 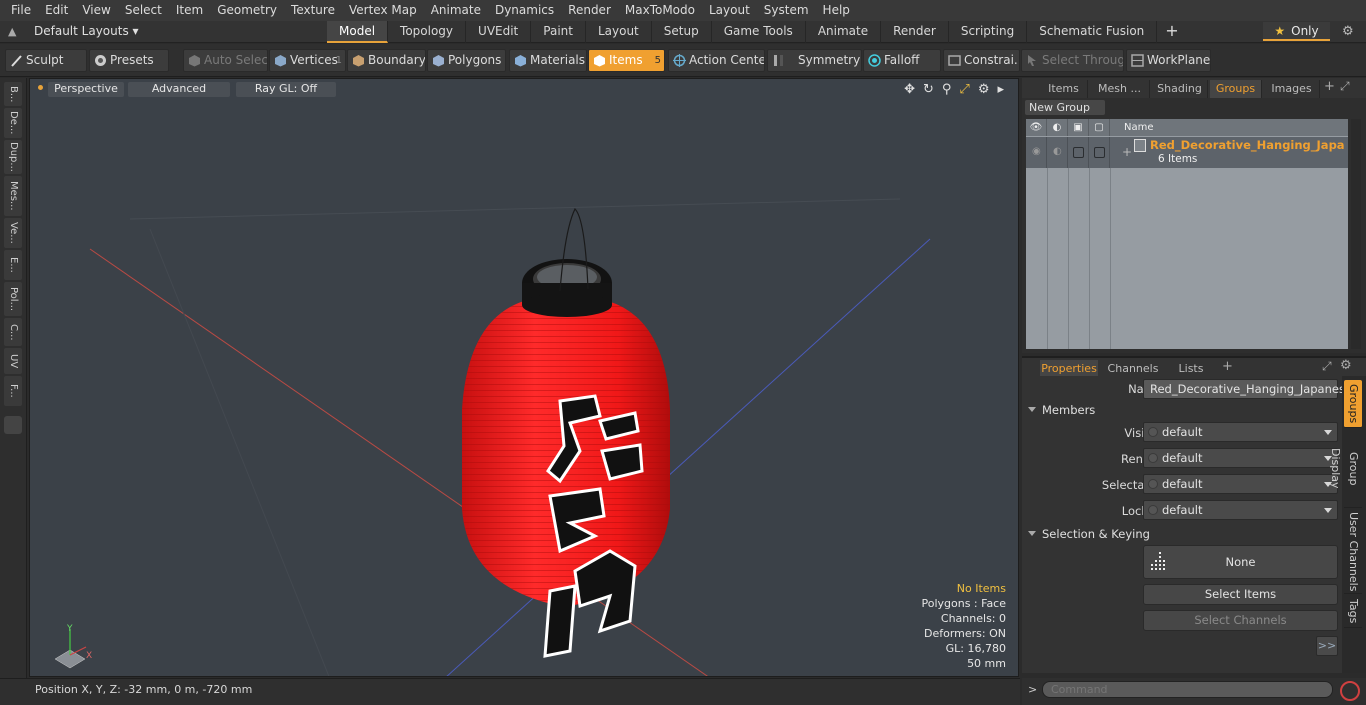 I want to click on add-panel-tab-icon: +, so click(x=1329, y=86).